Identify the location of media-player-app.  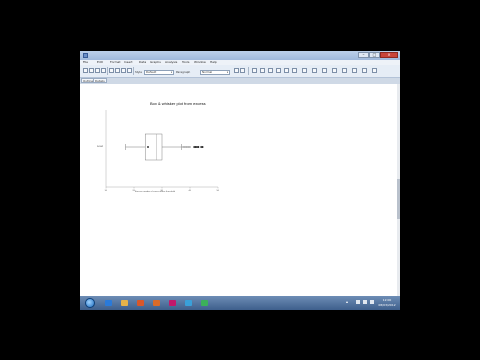
(140, 303).